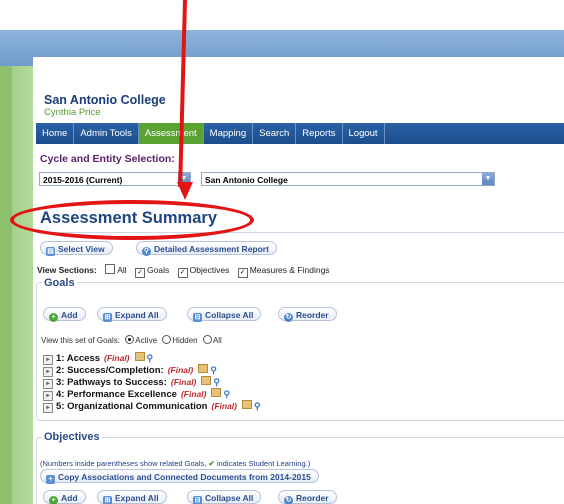  What do you see at coordinates (107, 159) in the screenshot?
I see `cycle-entity-label: Cycle and Entity Selection:` at bounding box center [107, 159].